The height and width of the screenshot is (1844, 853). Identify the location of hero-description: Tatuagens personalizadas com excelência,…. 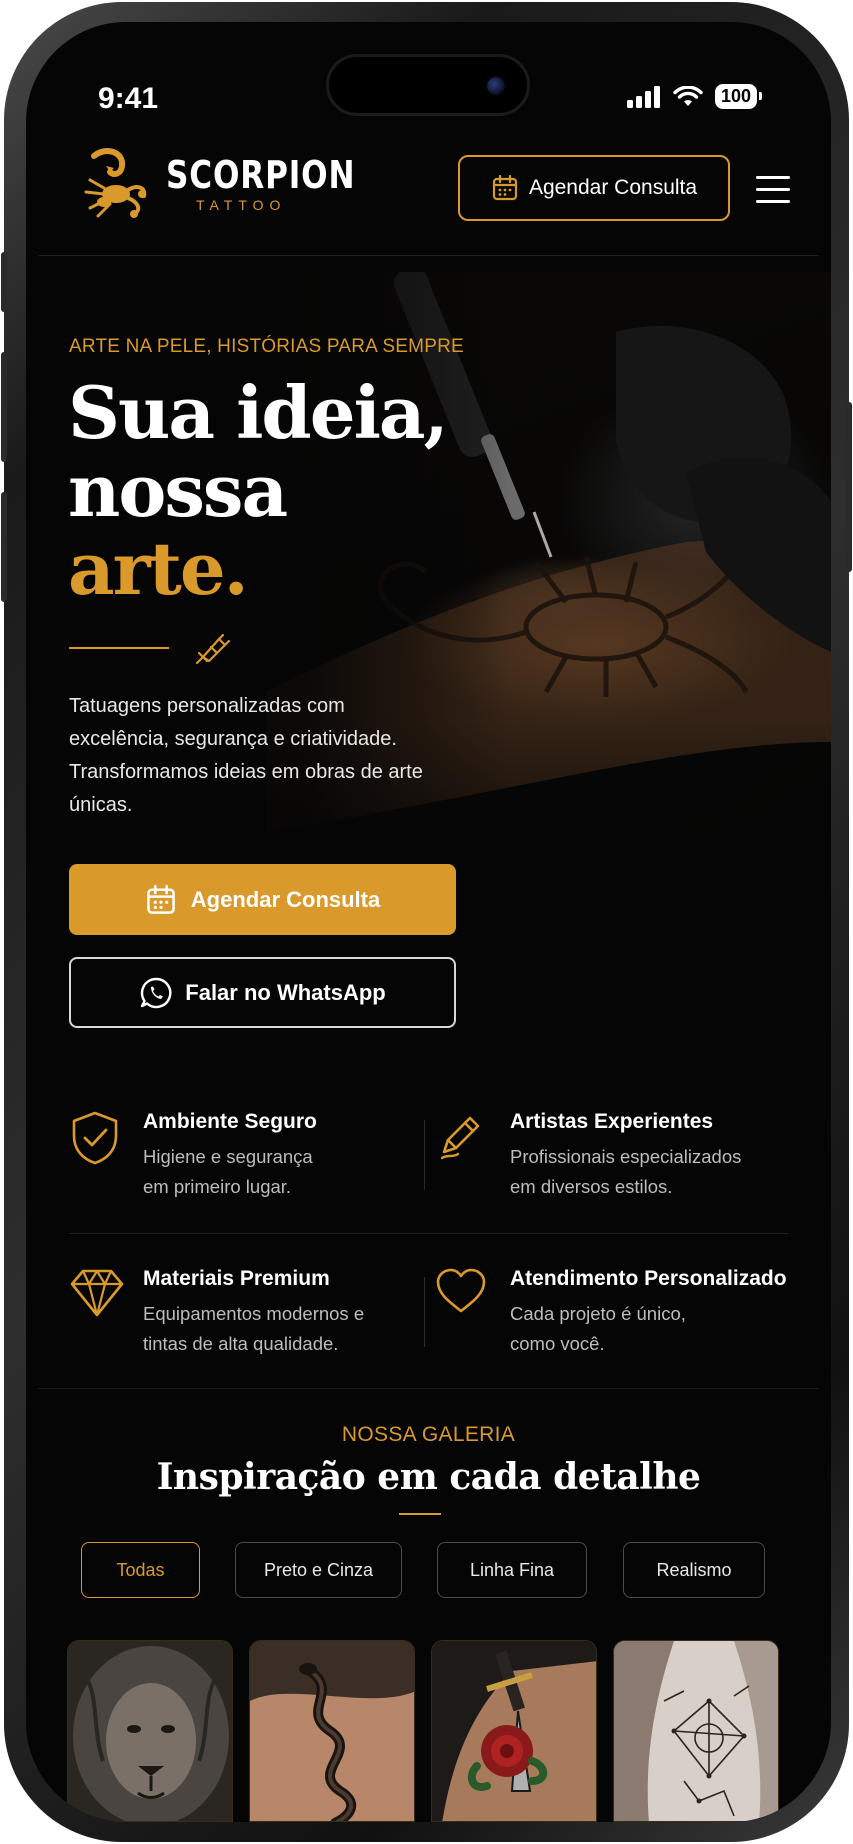
(246, 755).